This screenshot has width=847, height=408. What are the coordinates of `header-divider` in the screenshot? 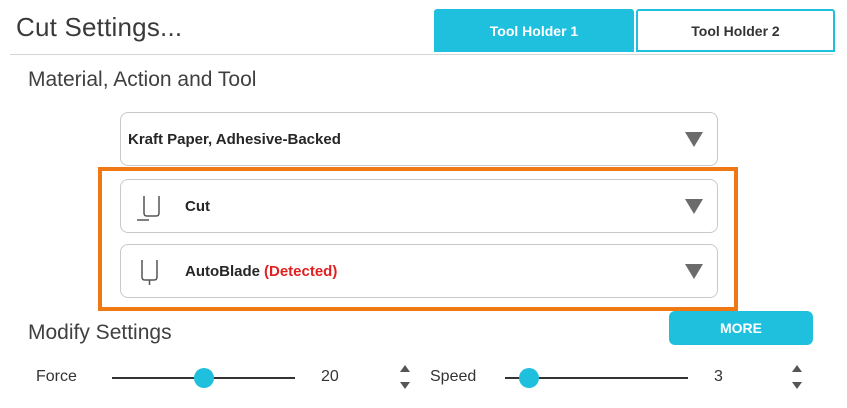 It's located at (421, 54).